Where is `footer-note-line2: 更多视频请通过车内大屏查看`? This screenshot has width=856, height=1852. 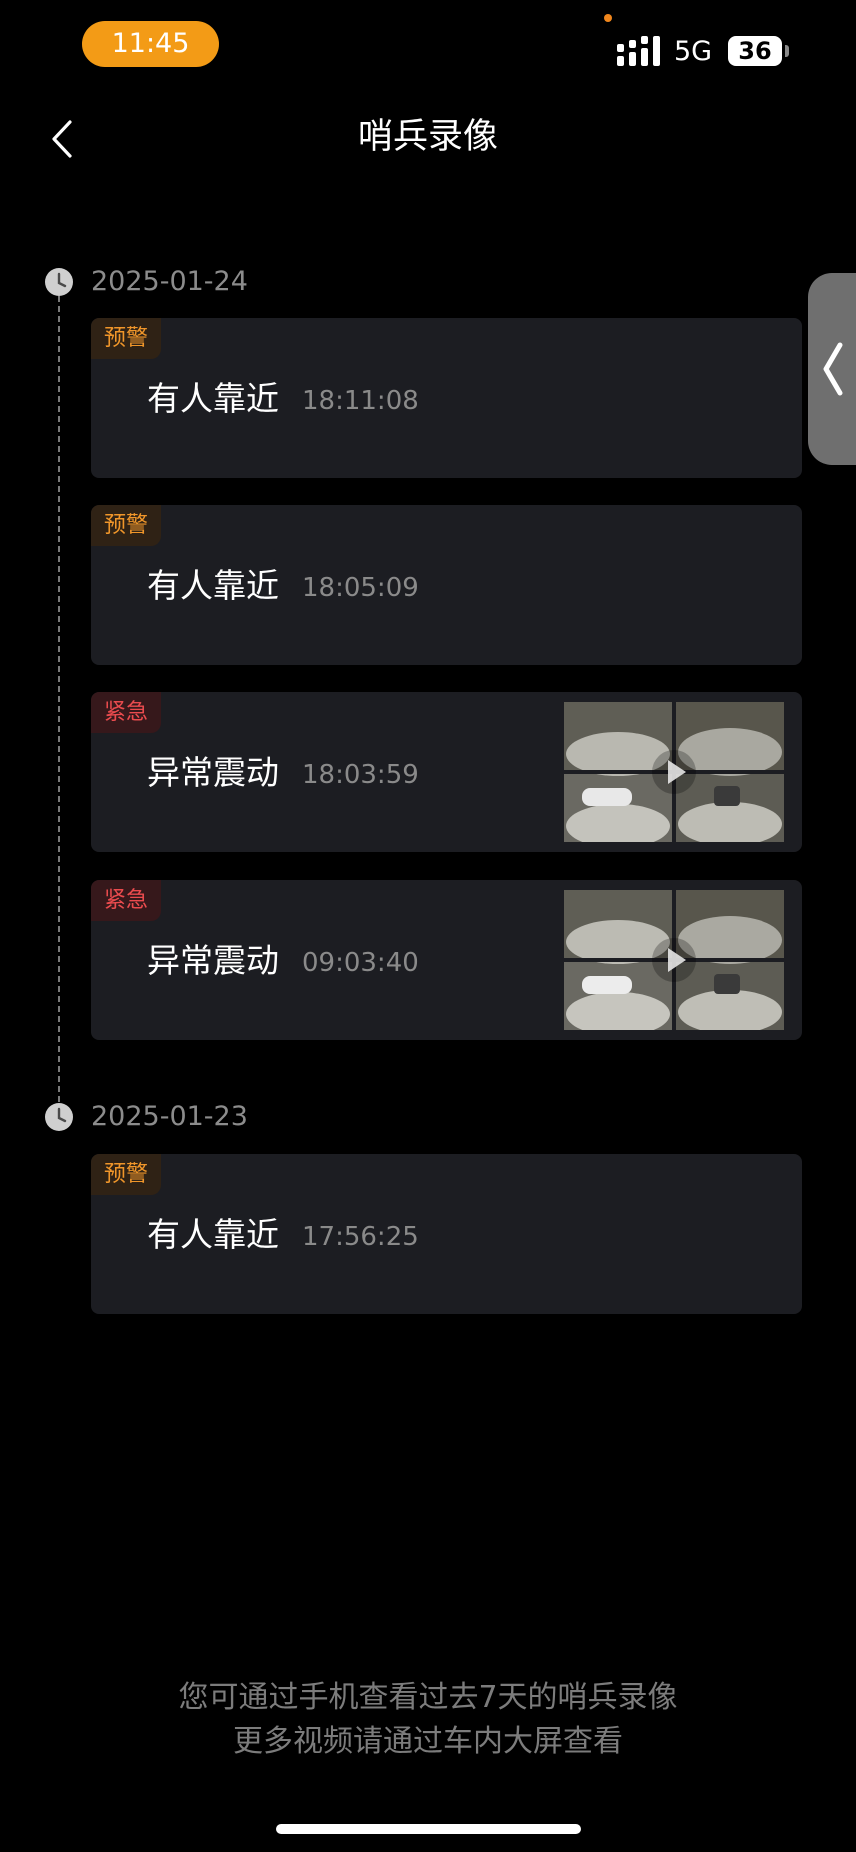 footer-note-line2: 更多视频请通过车内大屏查看 is located at coordinates (428, 1741).